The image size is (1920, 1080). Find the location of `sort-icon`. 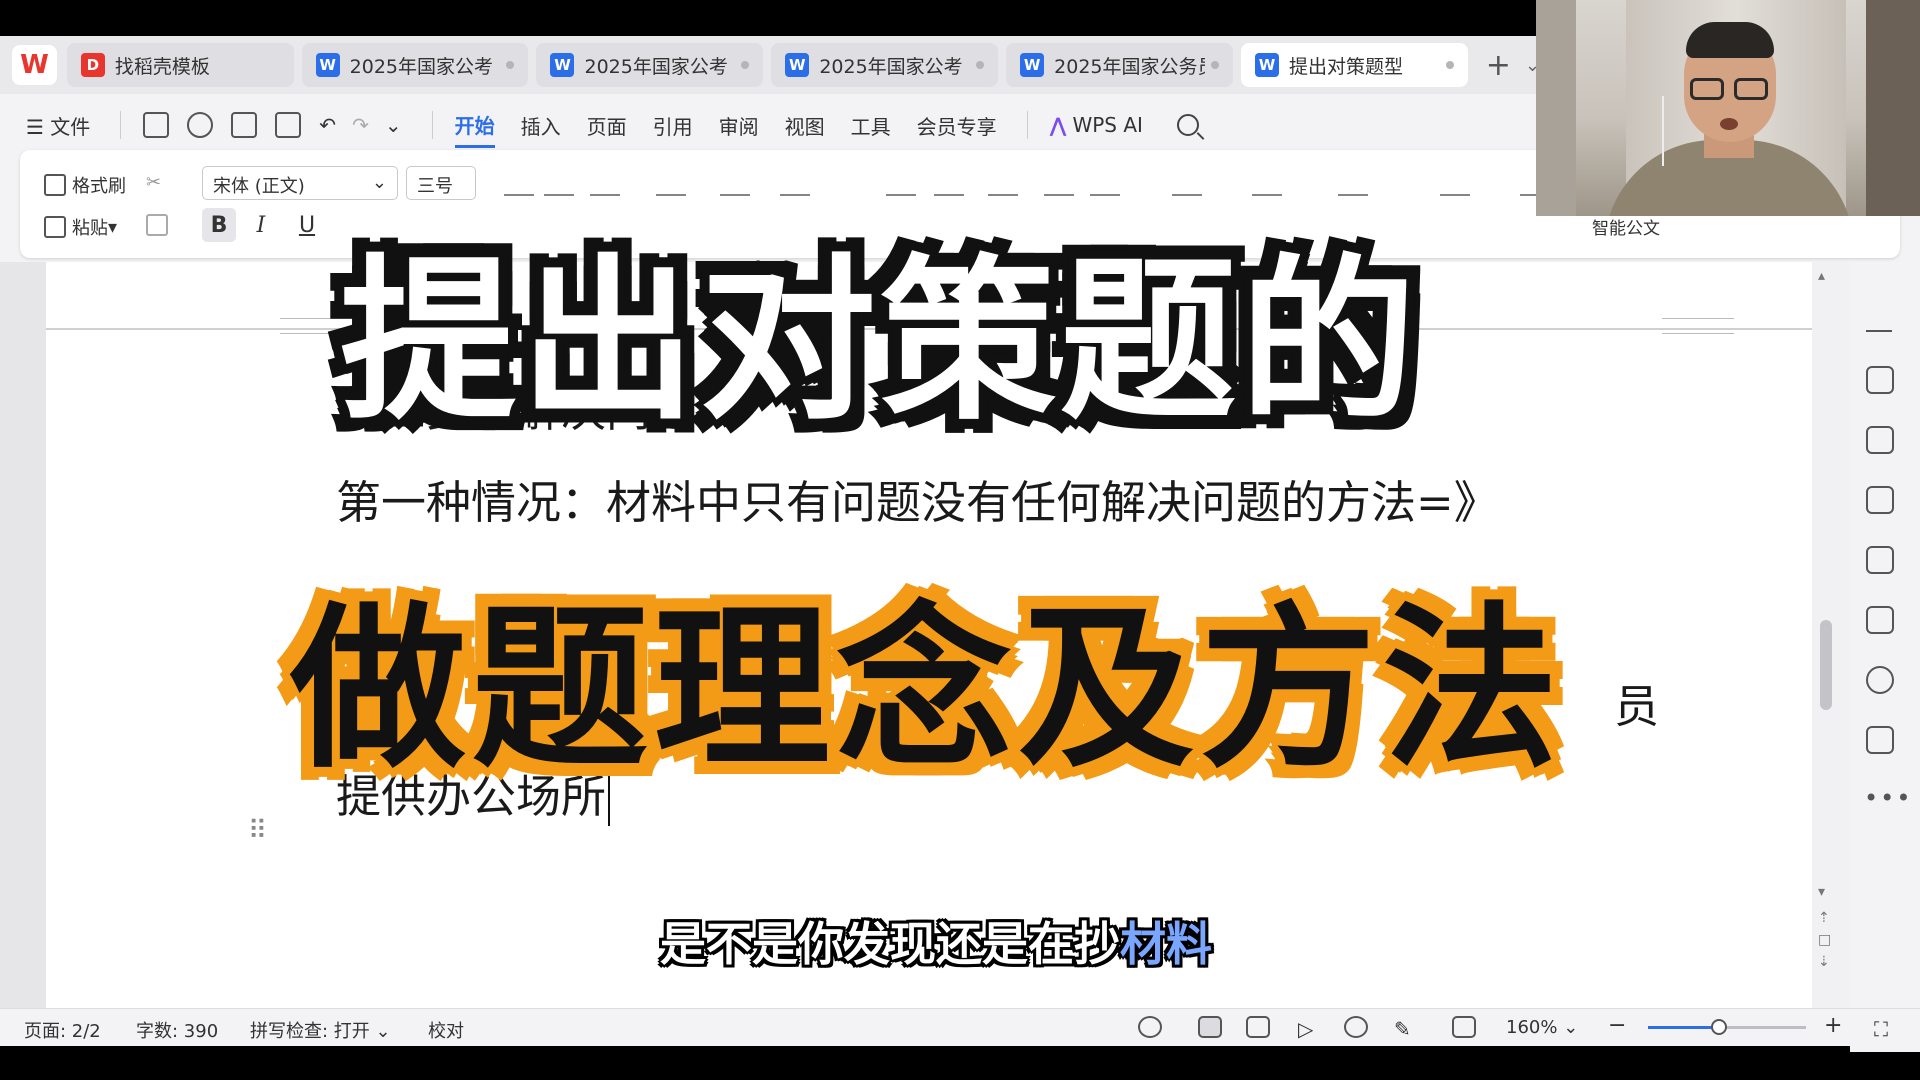

sort-icon is located at coordinates (1003, 183).